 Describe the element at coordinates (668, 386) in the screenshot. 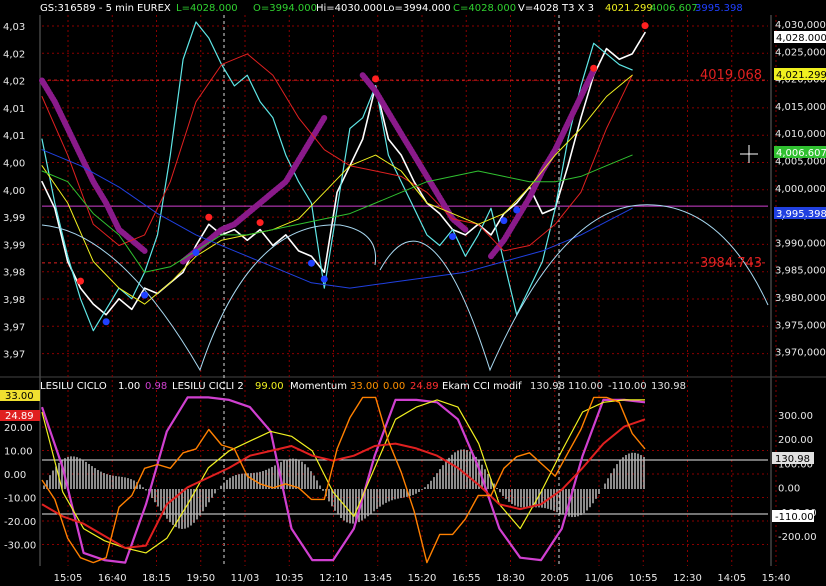

I see `osc-v4d: 130.98` at that location.